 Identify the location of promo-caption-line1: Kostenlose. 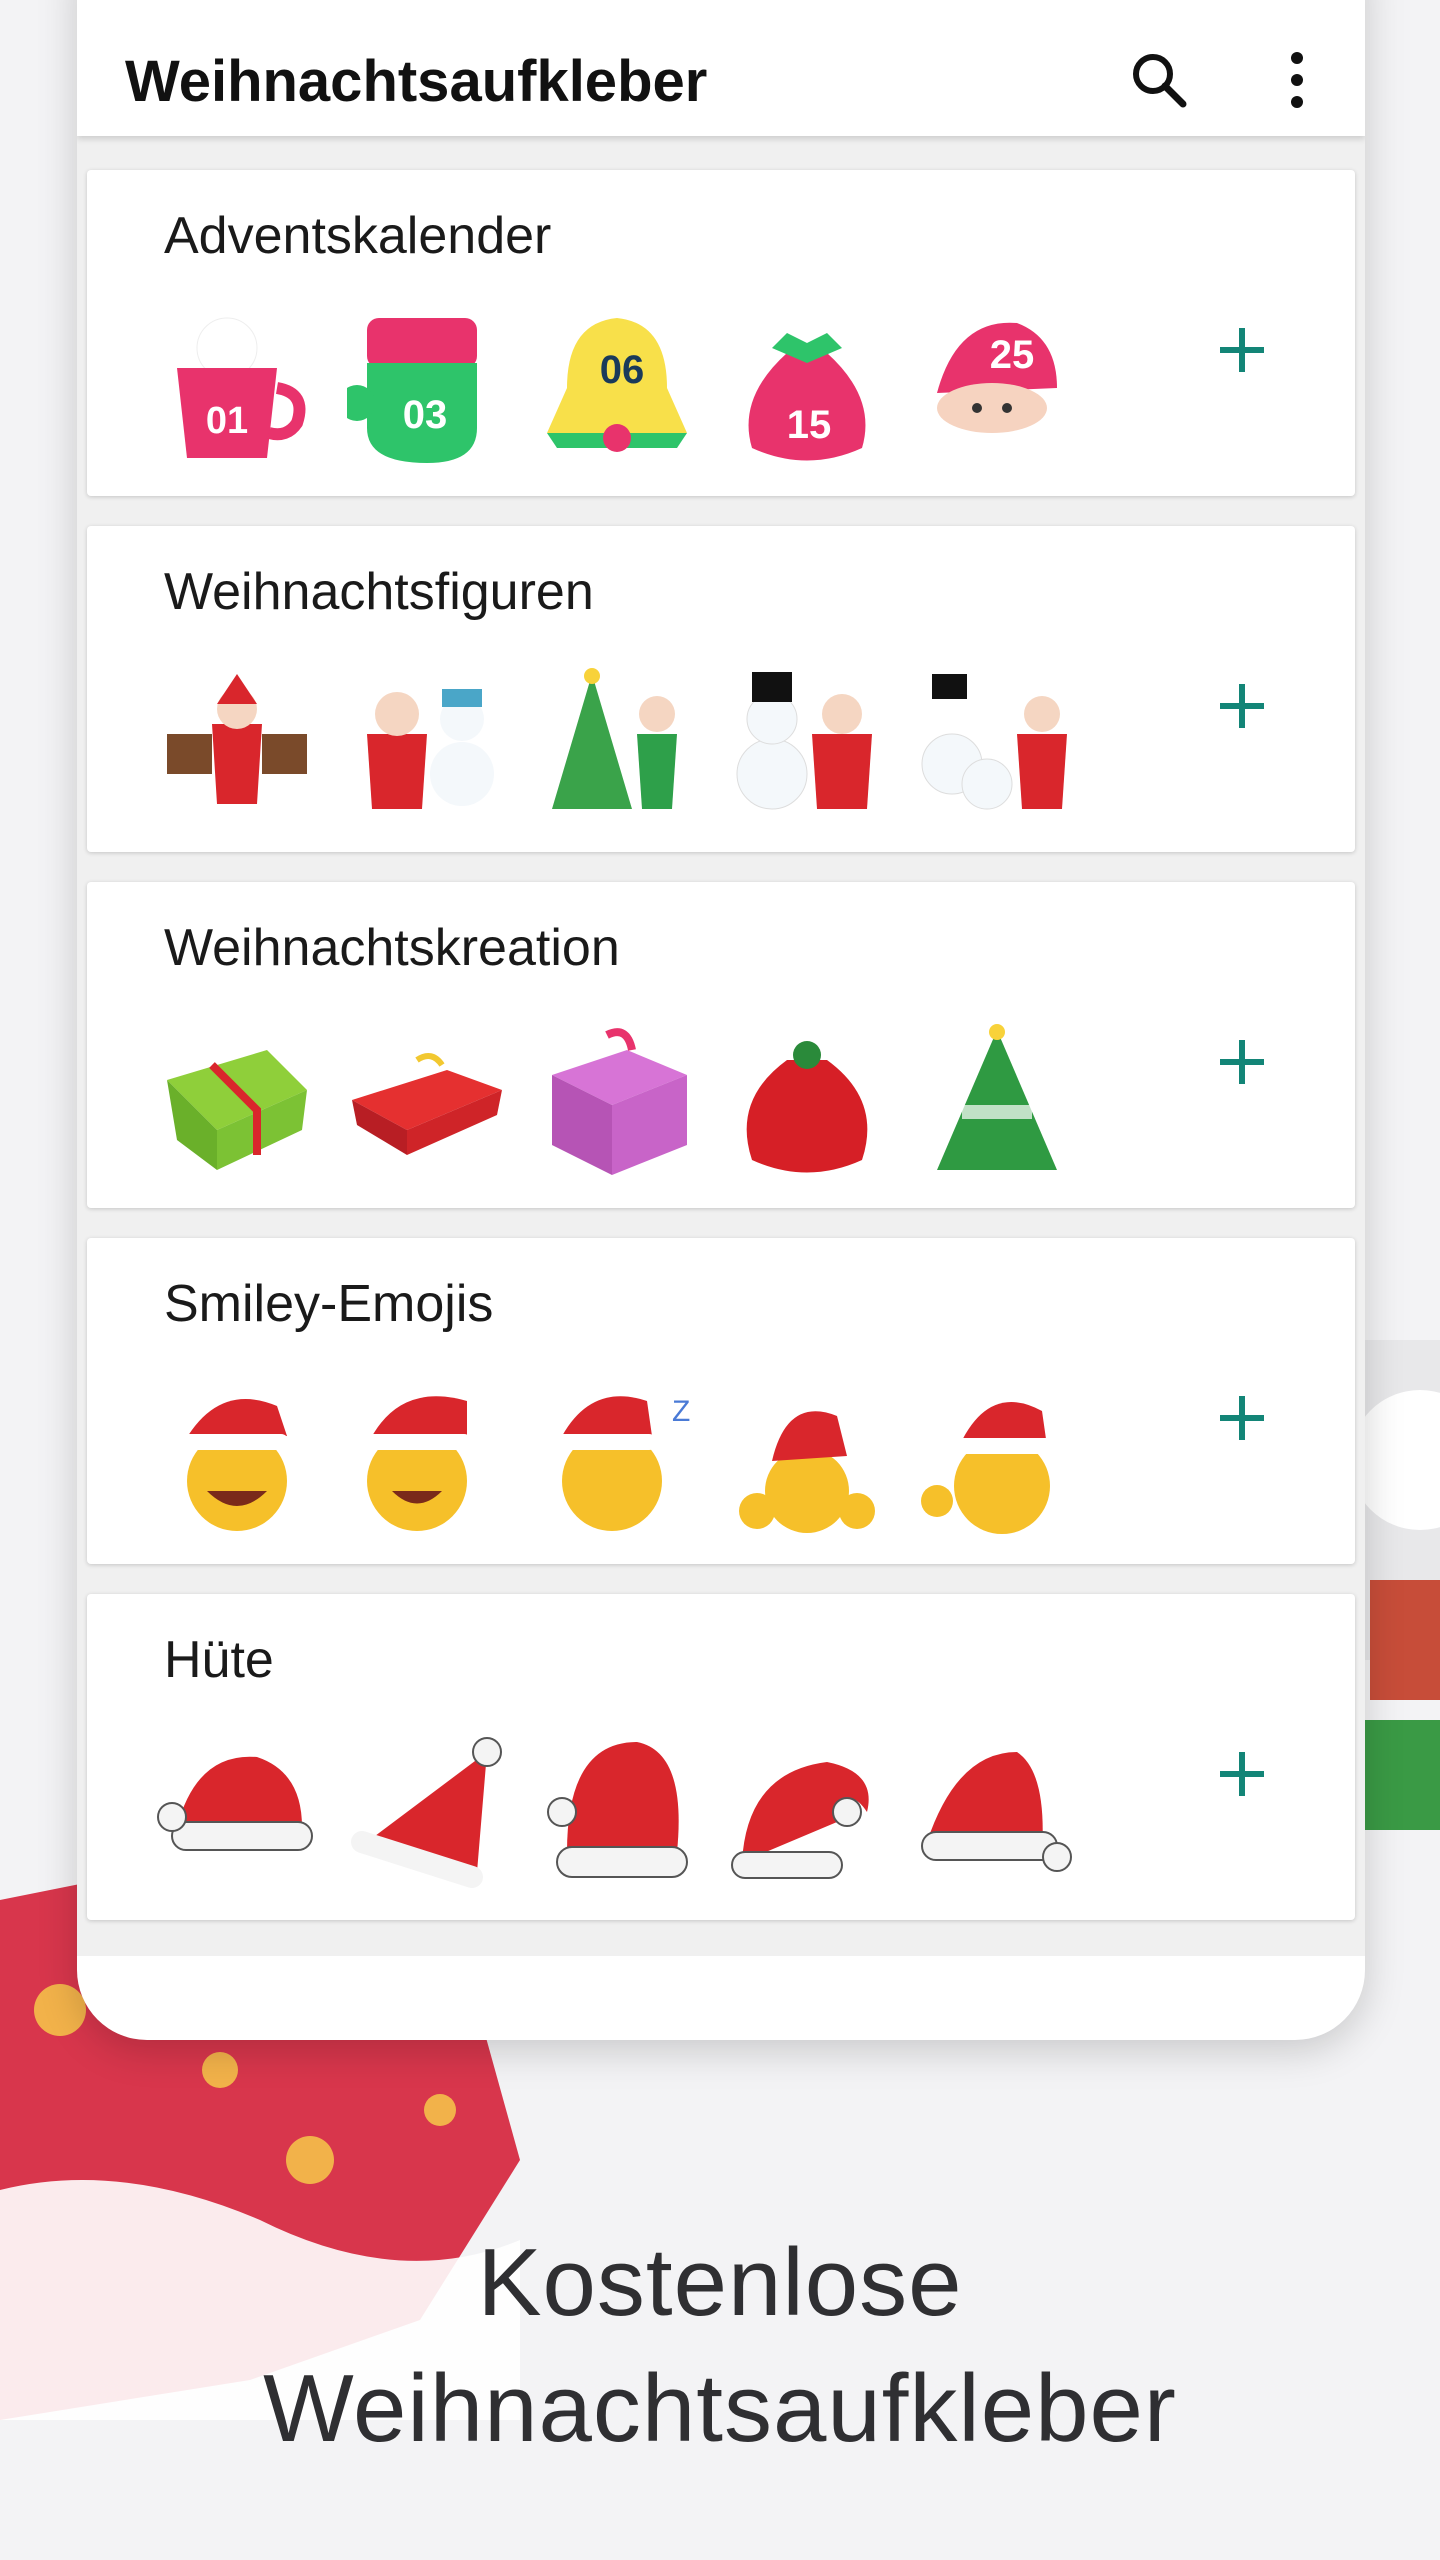
(720, 2282).